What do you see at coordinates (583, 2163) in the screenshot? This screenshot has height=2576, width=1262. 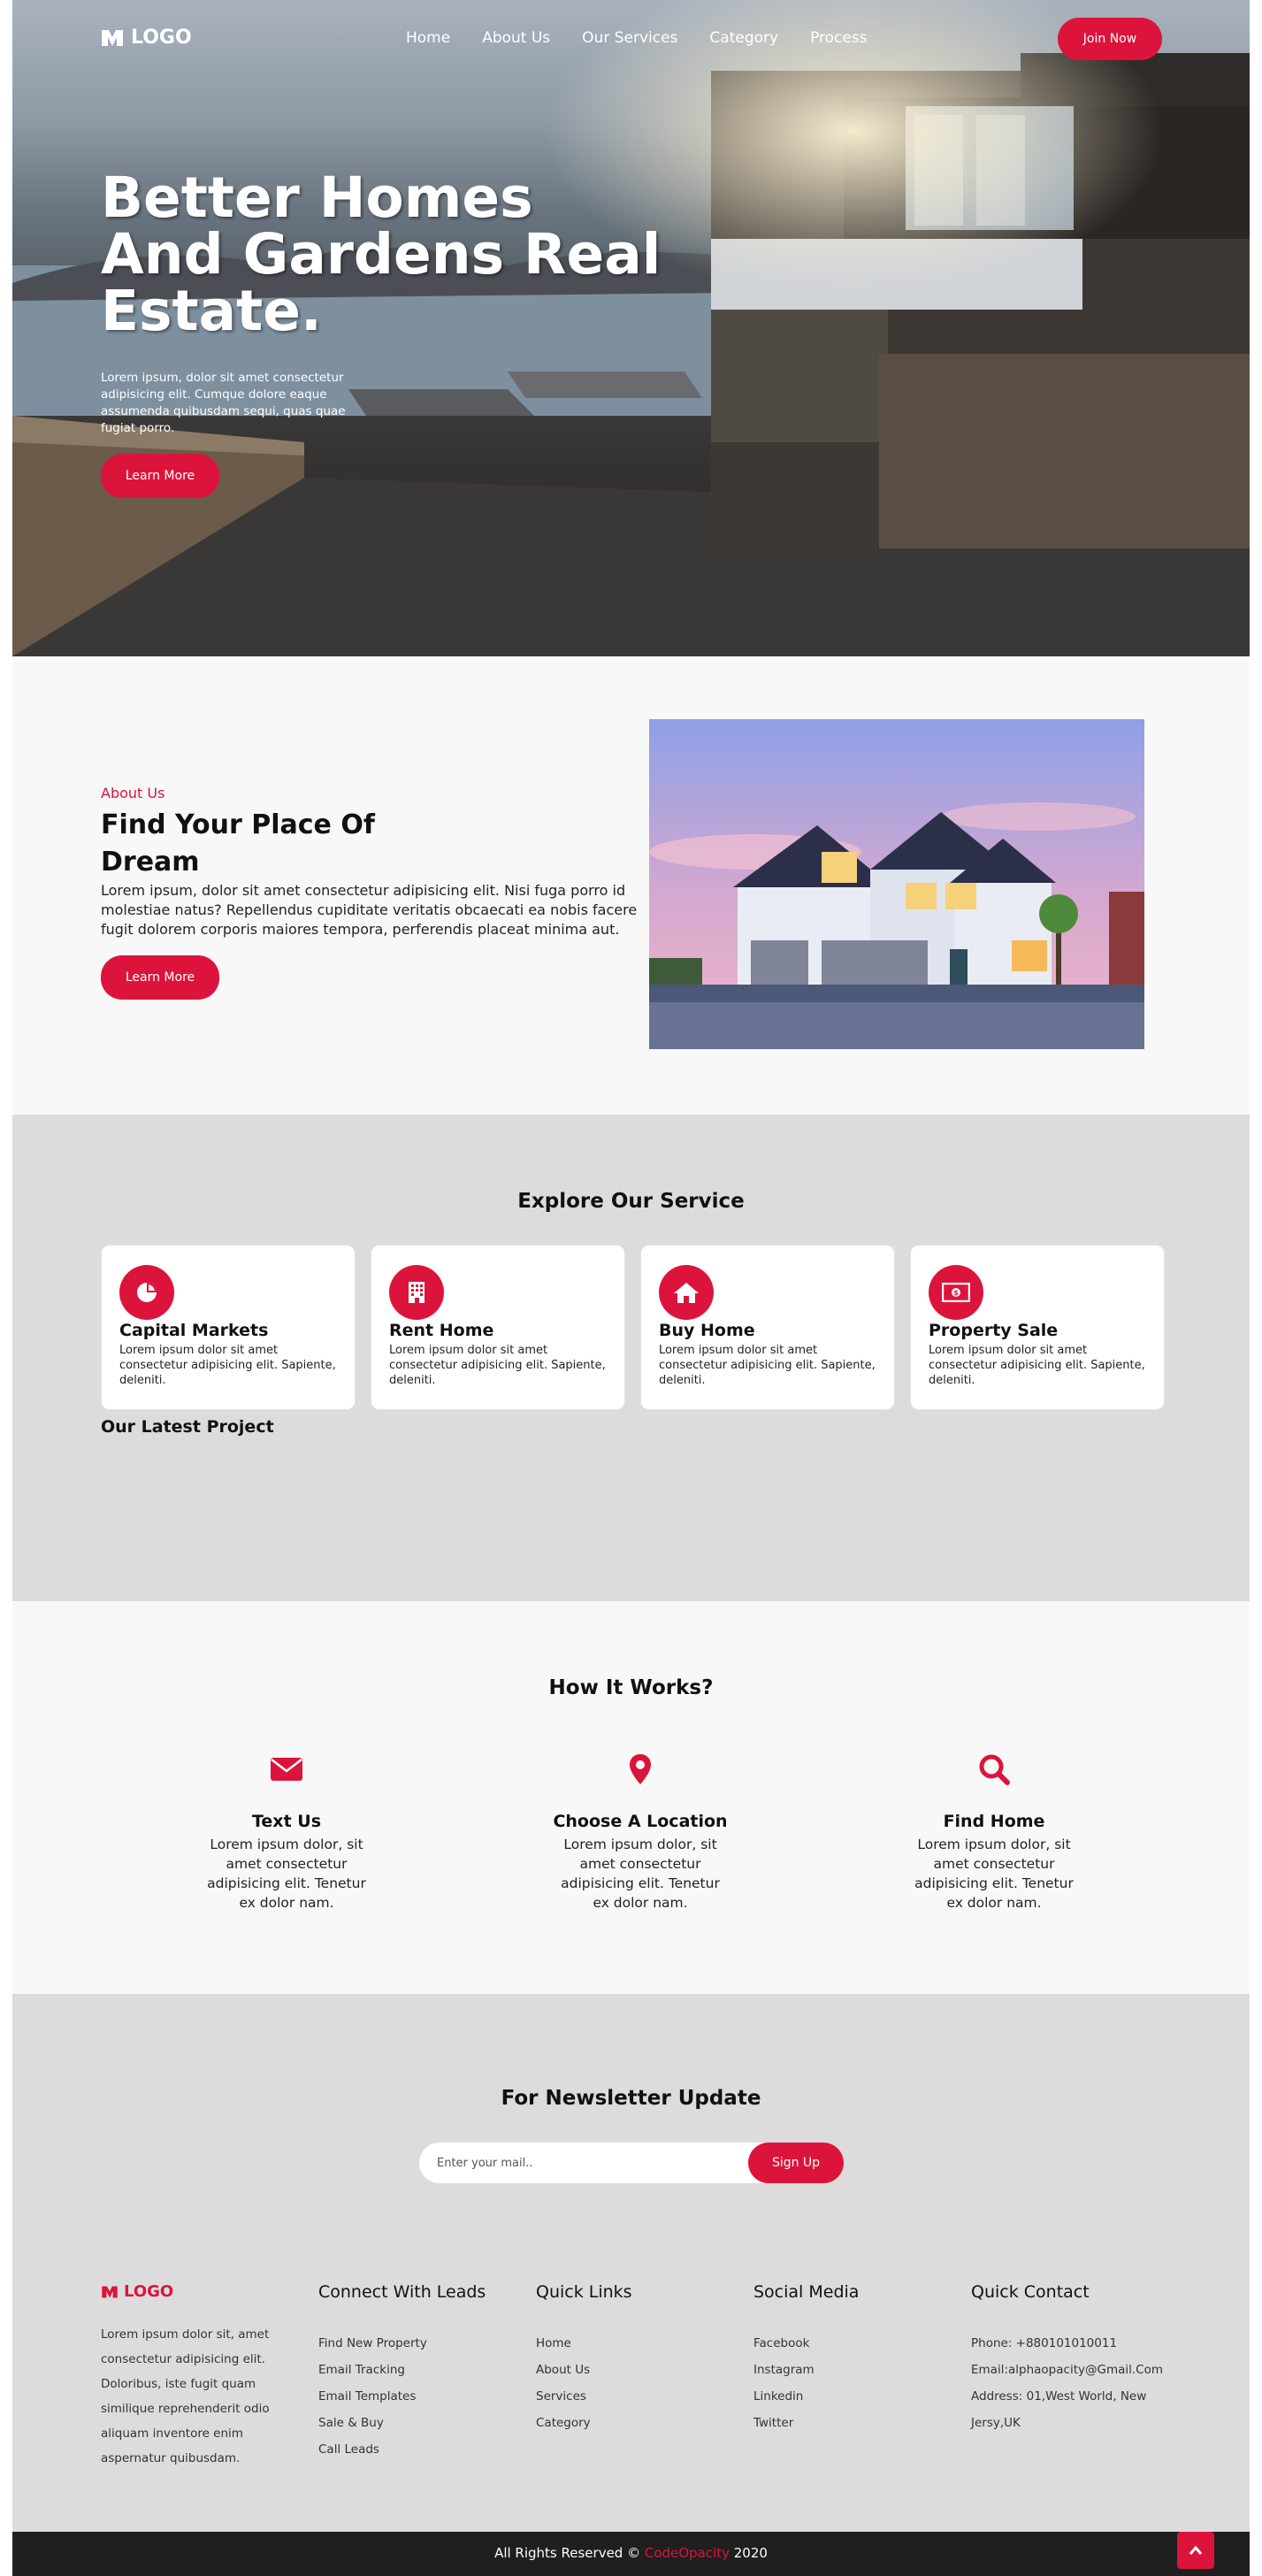 I see `email-input` at bounding box center [583, 2163].